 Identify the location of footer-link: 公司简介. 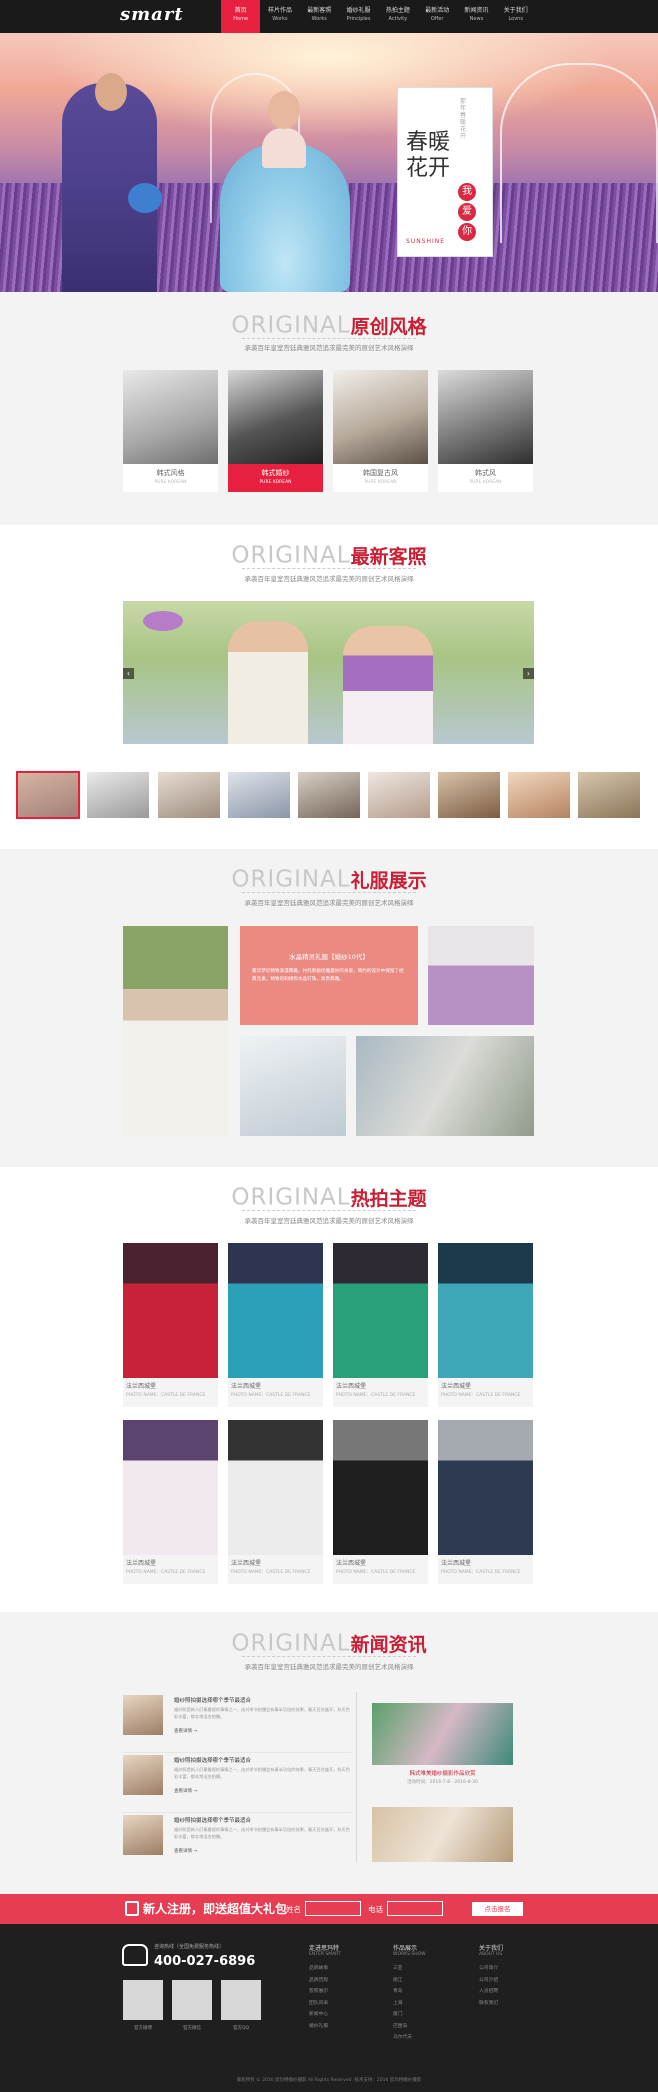
(491, 1969).